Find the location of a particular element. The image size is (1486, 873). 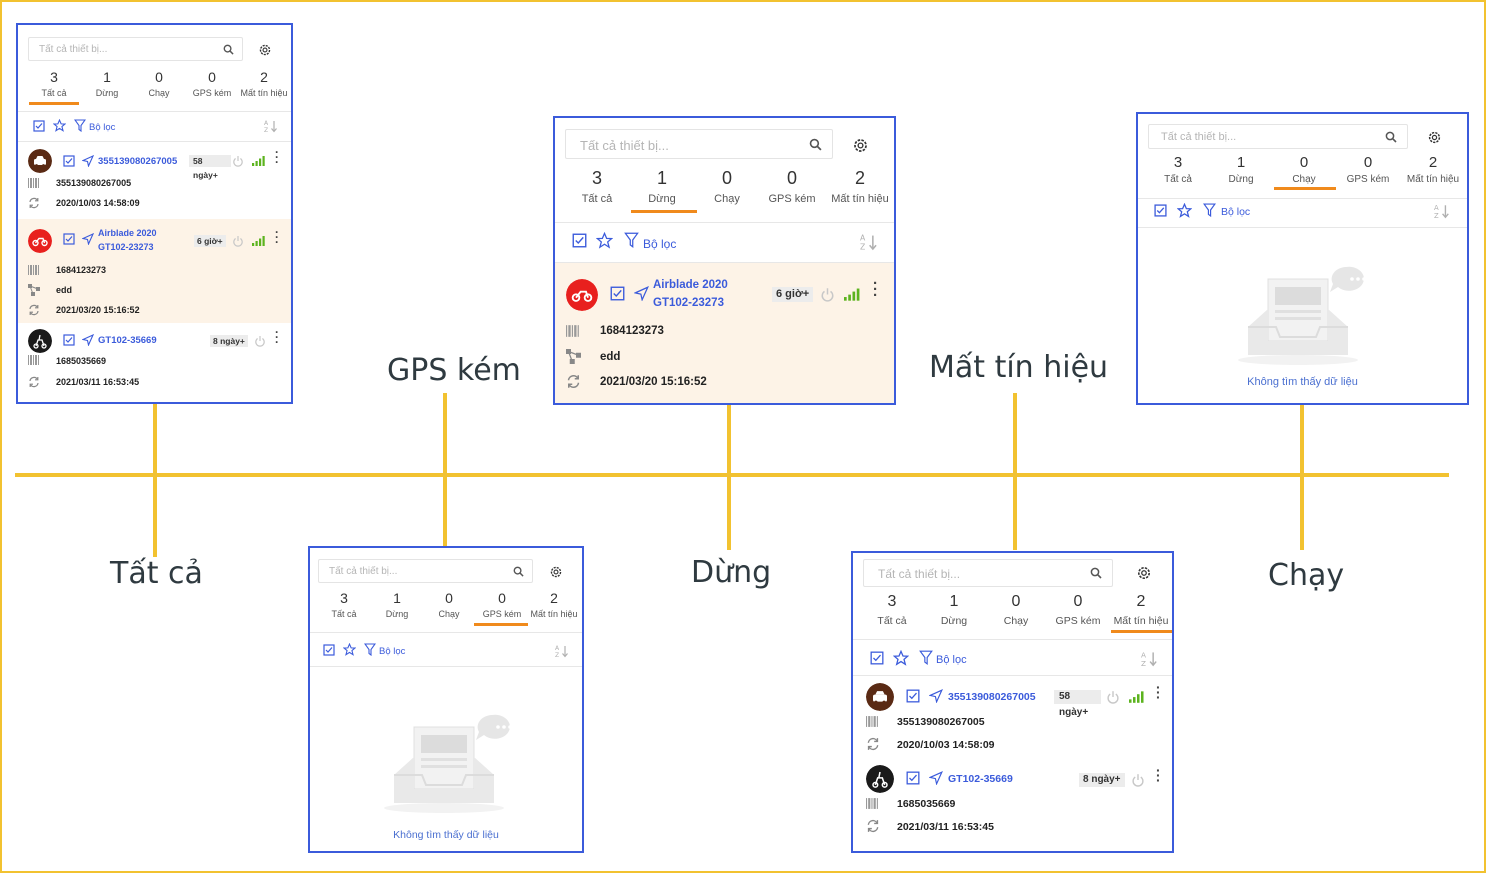

power-icon is located at coordinates (260, 341).